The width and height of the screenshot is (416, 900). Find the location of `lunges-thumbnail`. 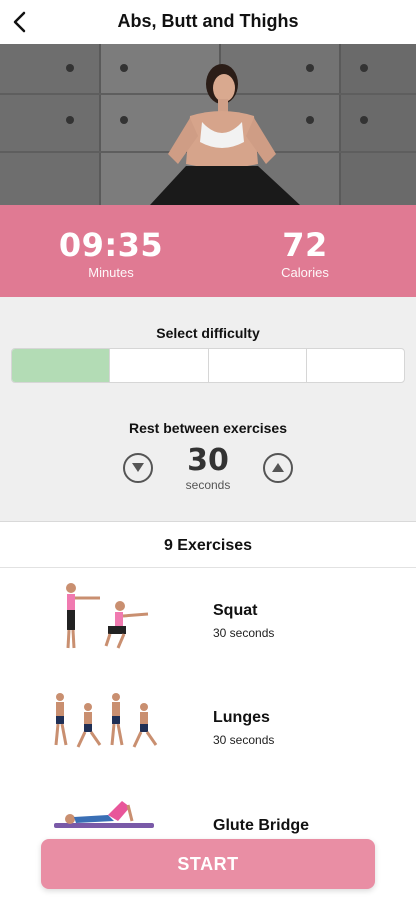

lunges-thumbnail is located at coordinates (106, 720).